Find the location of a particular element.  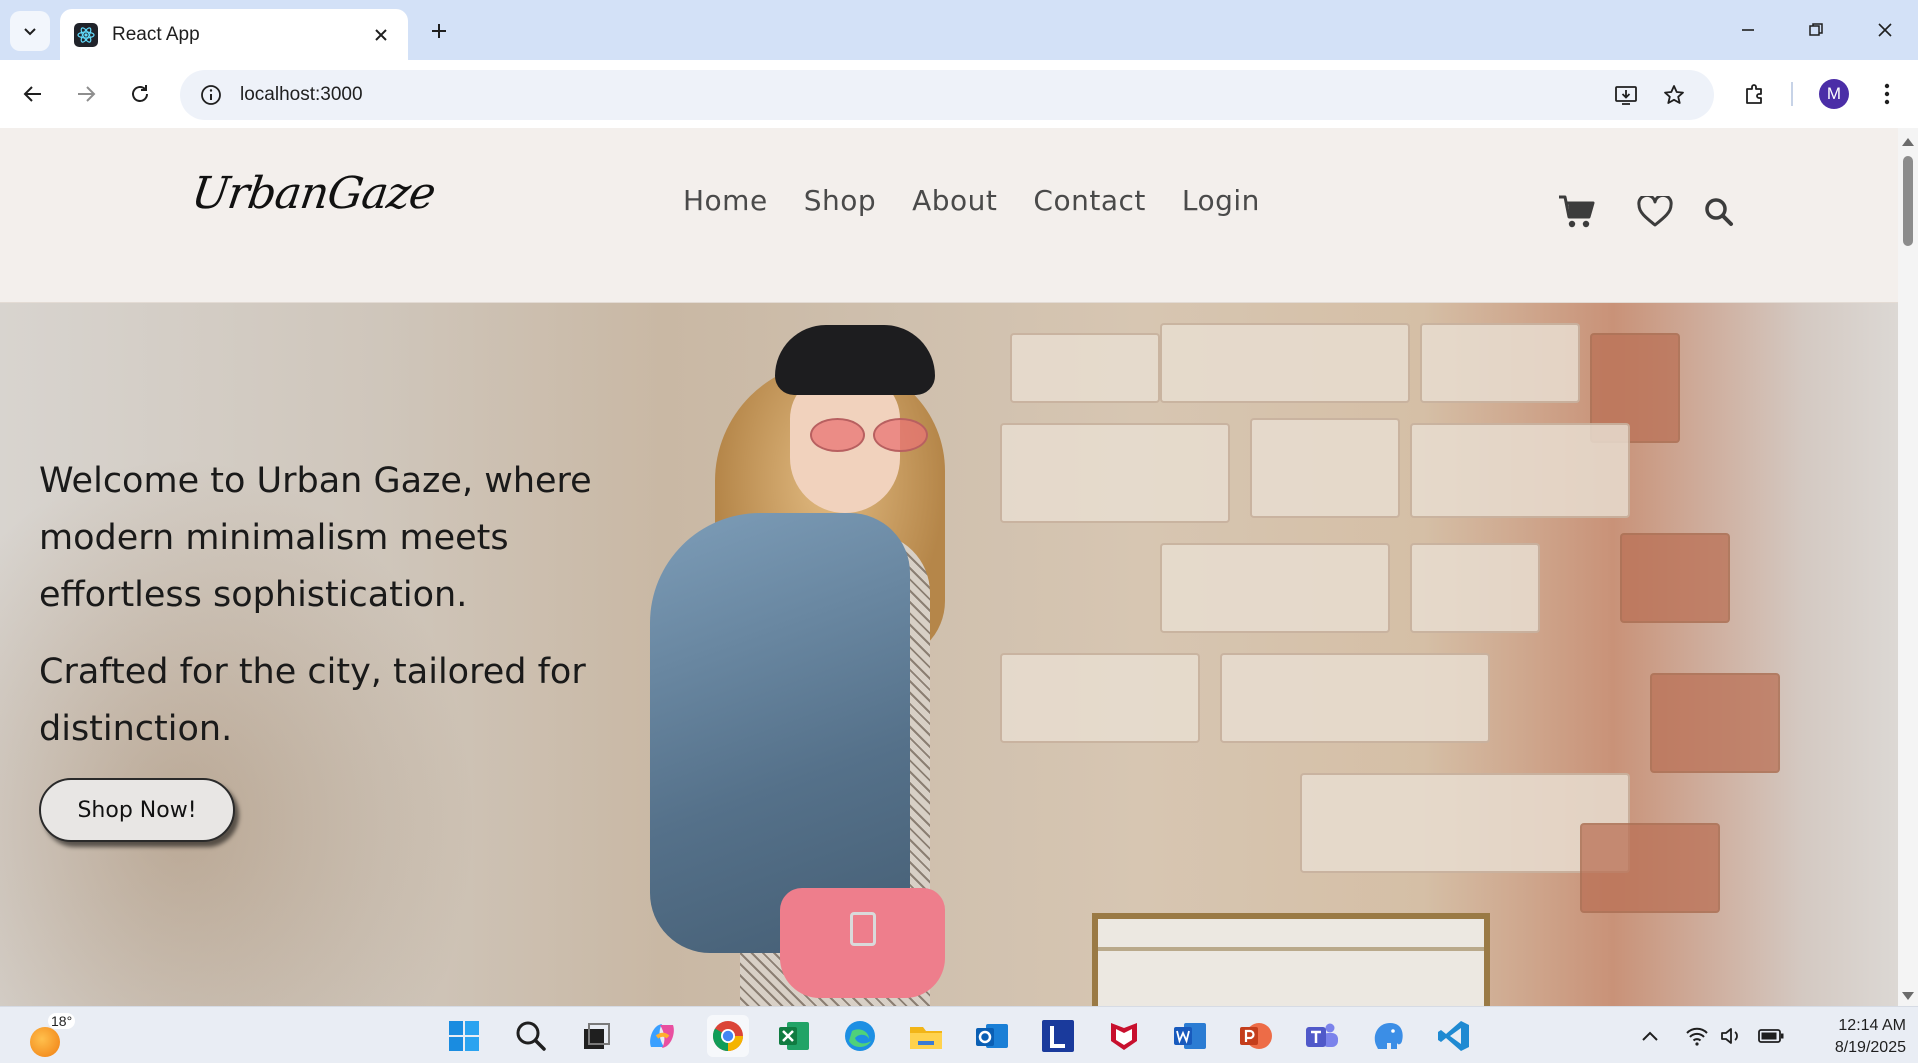

main-nav: Home Shop About Contact Login is located at coordinates (971, 200).